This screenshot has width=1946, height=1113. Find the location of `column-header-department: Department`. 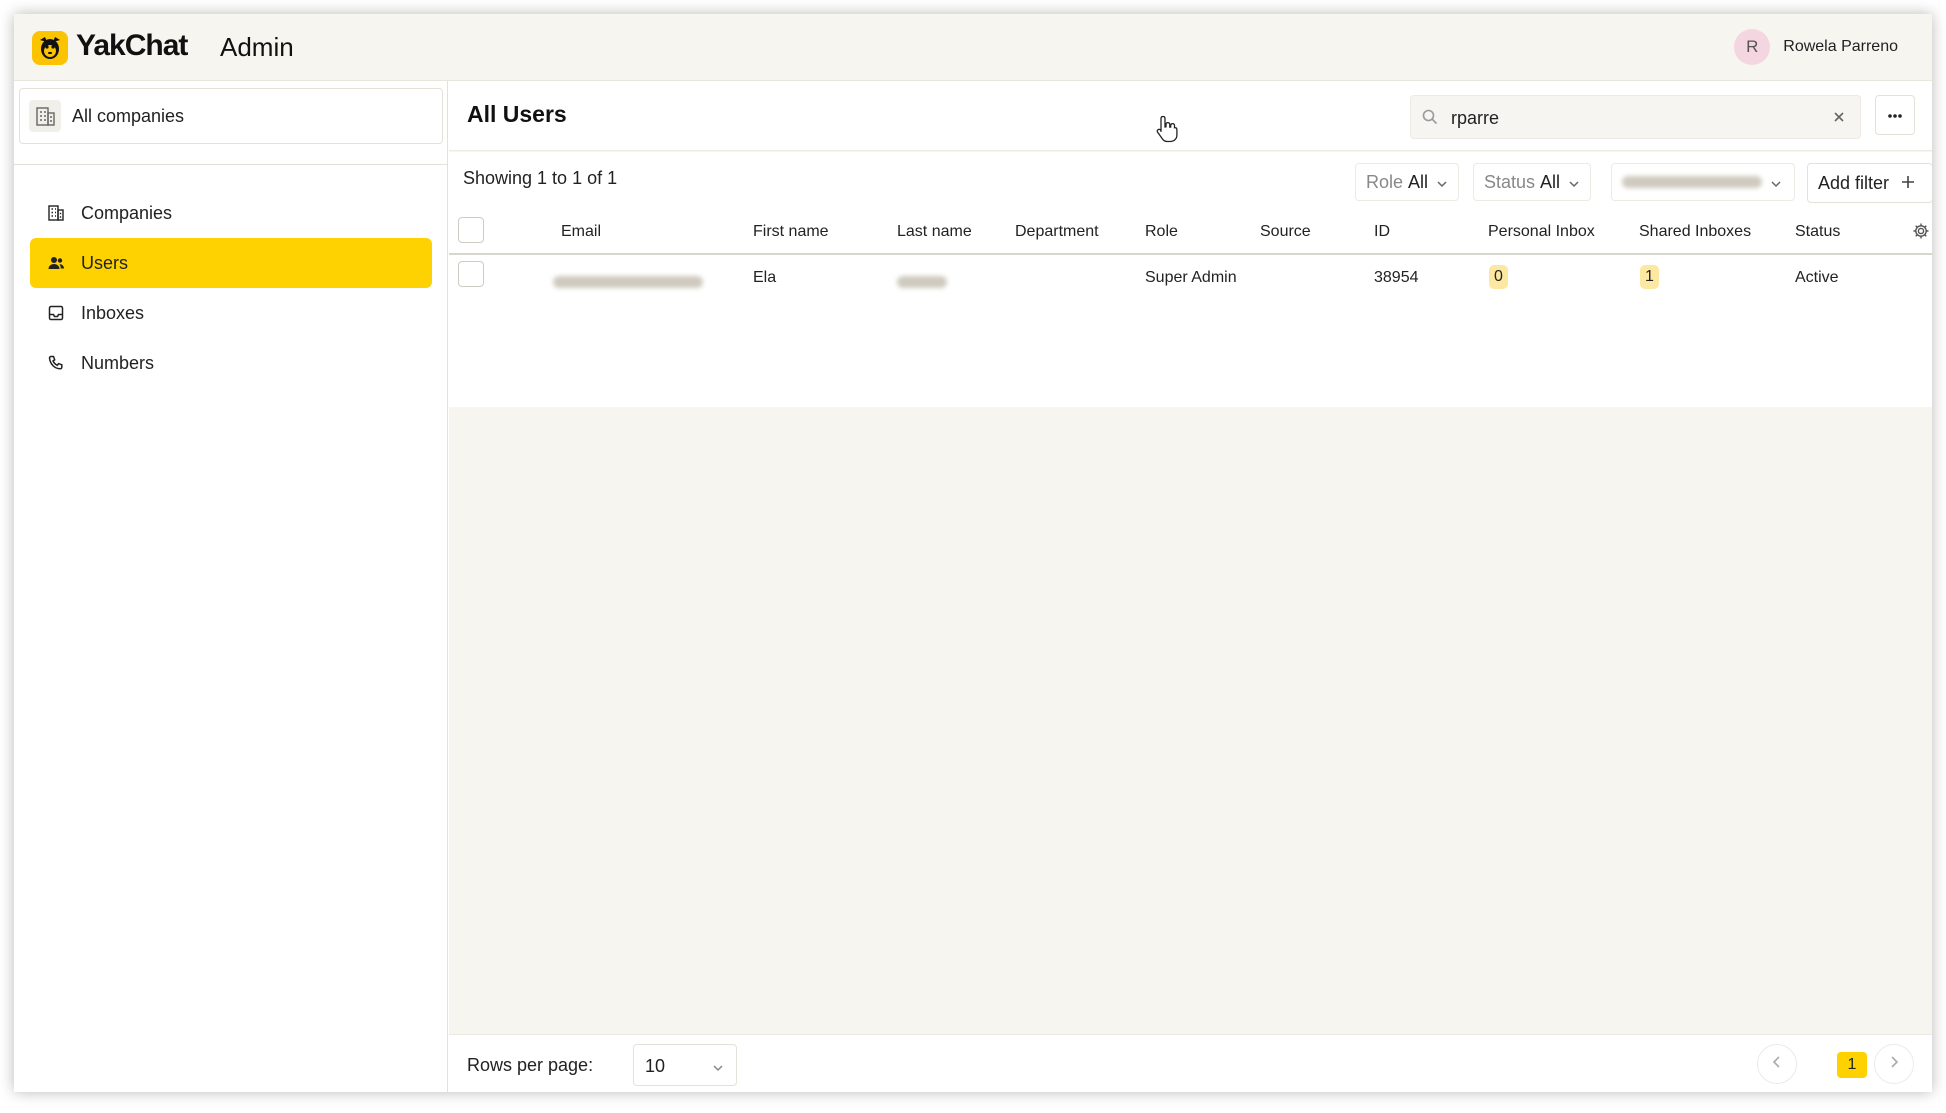

column-header-department: Department is located at coordinates (1057, 232).